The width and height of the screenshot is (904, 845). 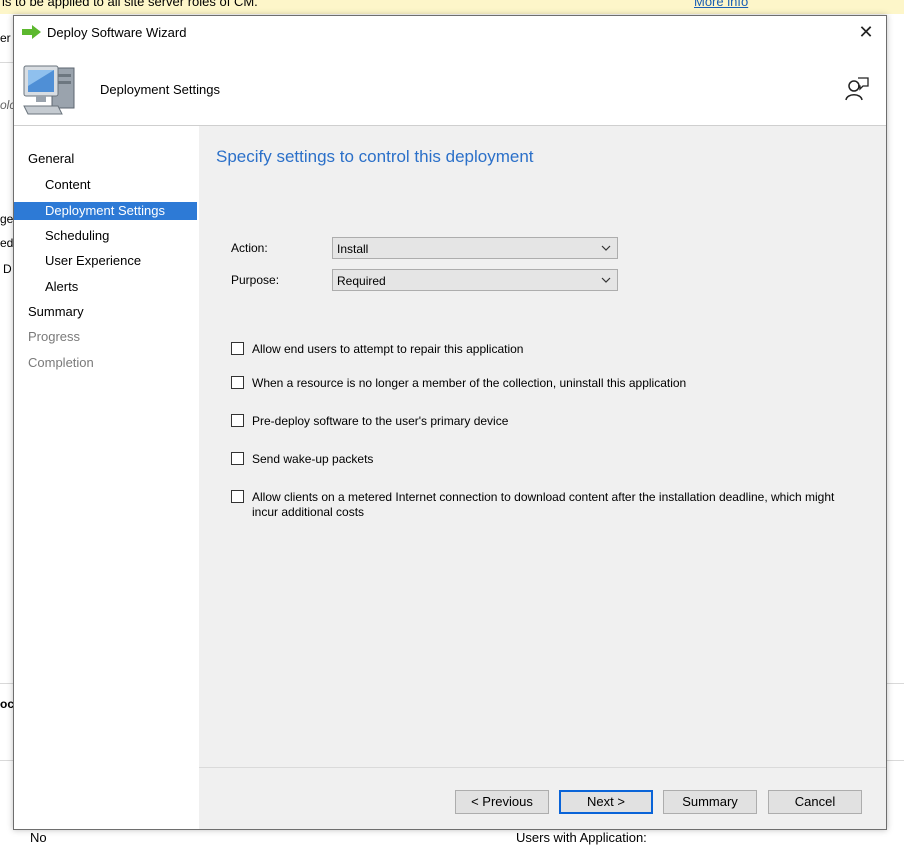 I want to click on background-text-fragment: olc, so click(x=6, y=105).